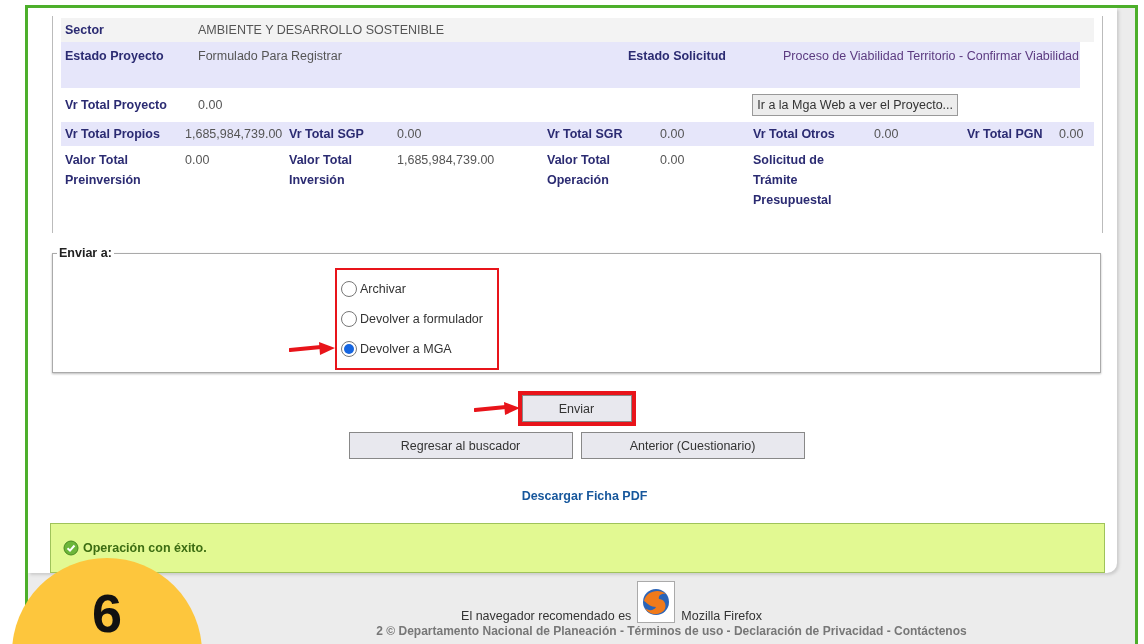 Image resolution: width=1144 pixels, height=644 pixels. What do you see at coordinates (103, 170) in the screenshot?
I see `field-label: Valor Total Preinversión` at bounding box center [103, 170].